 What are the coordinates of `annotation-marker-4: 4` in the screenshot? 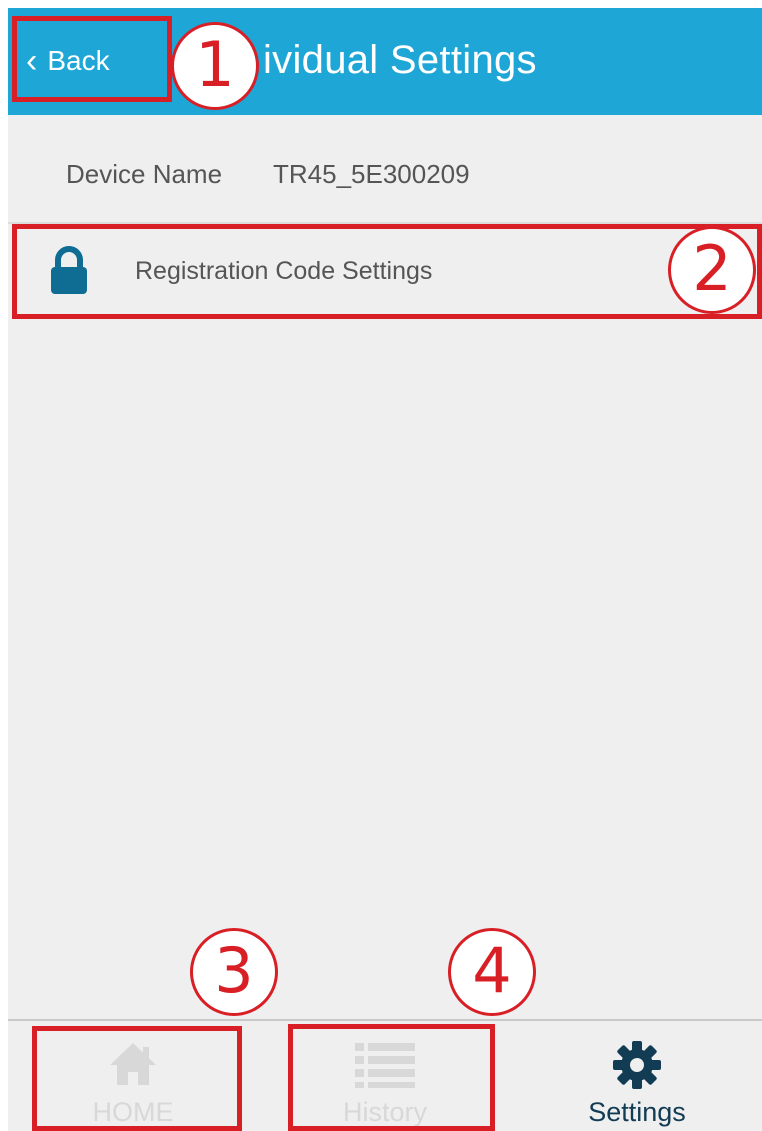 It's located at (492, 972).